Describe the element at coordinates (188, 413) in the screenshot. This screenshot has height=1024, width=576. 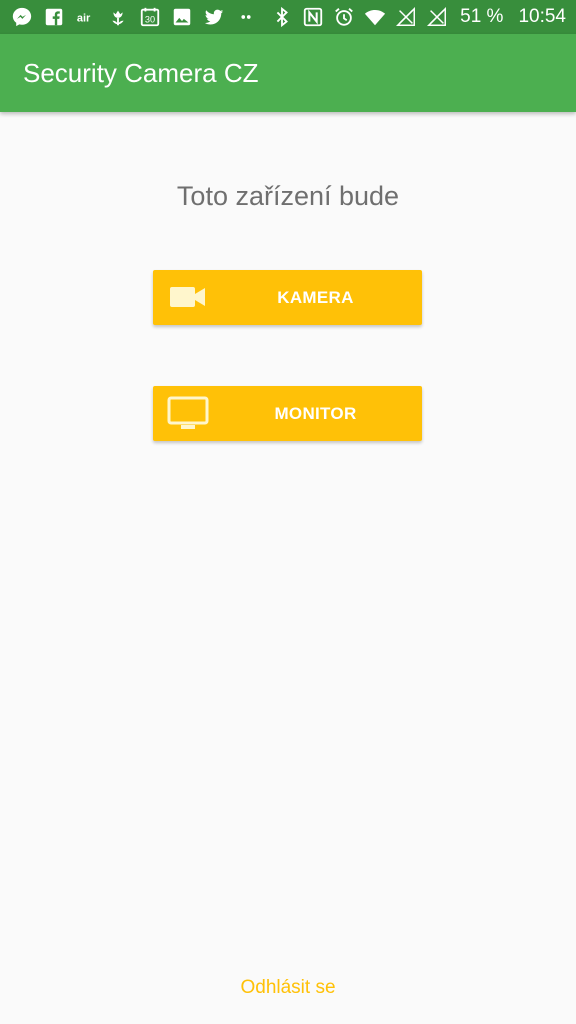
I see `monitor-icon` at that location.